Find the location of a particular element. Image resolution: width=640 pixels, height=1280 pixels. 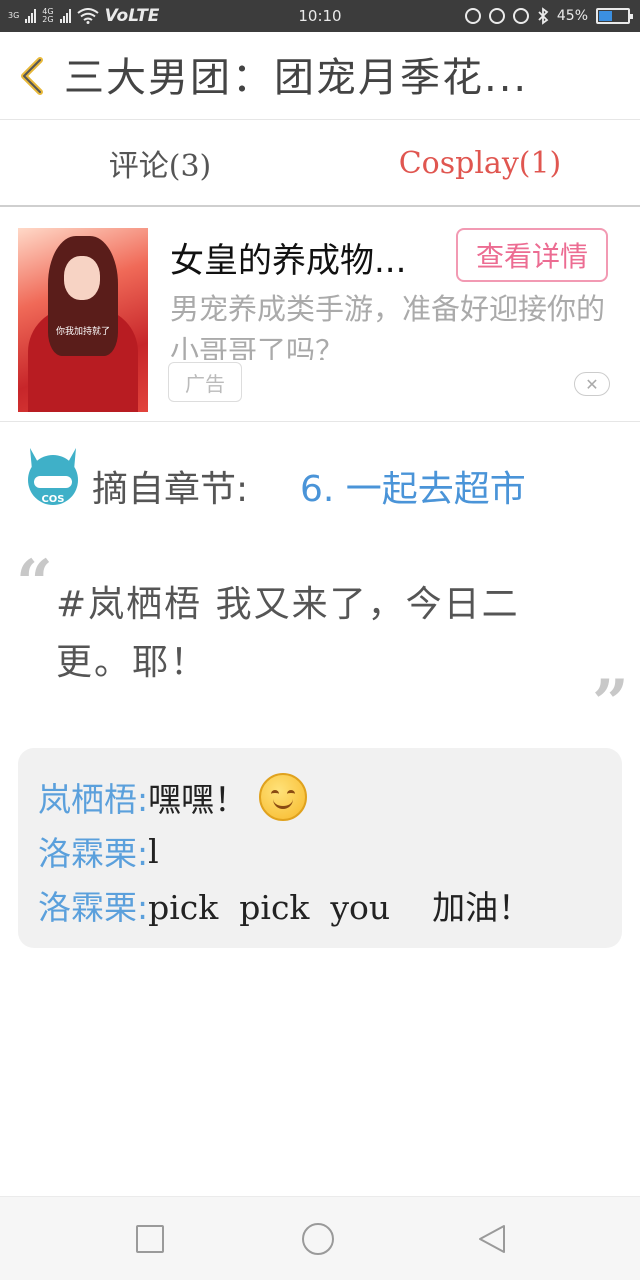

ad-description: 男宠养成类手游，准备好迎接你的小哥哥了吗？ is located at coordinates (388, 326).